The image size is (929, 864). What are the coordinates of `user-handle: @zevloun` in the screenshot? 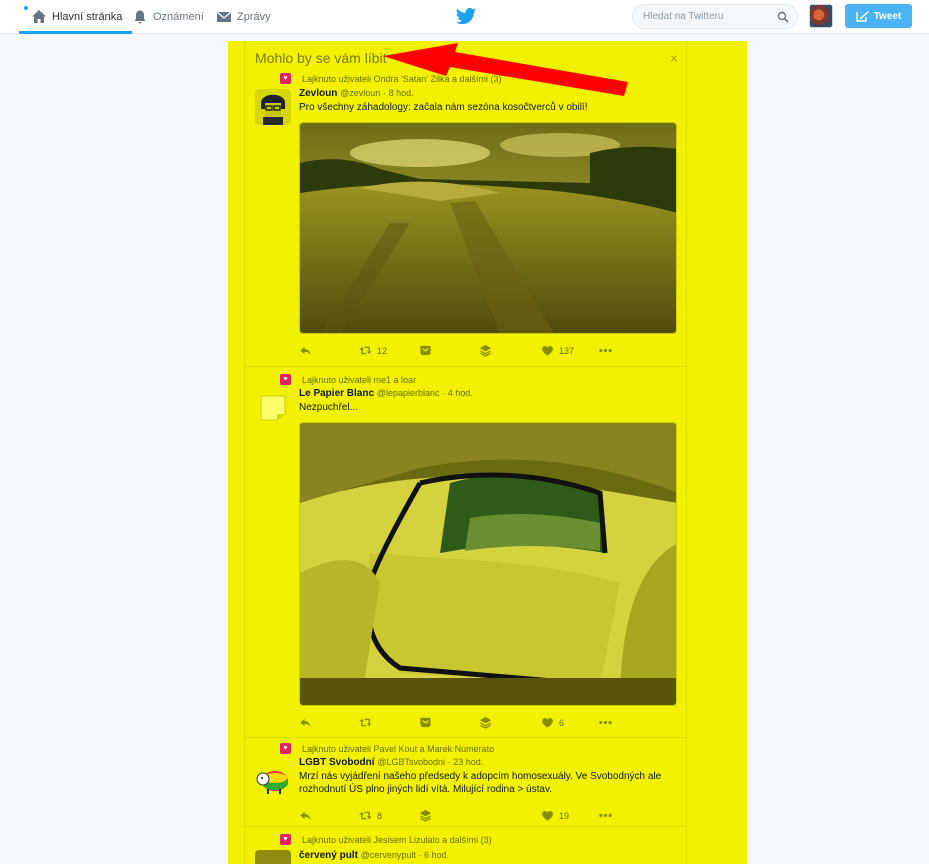 It's located at (360, 93).